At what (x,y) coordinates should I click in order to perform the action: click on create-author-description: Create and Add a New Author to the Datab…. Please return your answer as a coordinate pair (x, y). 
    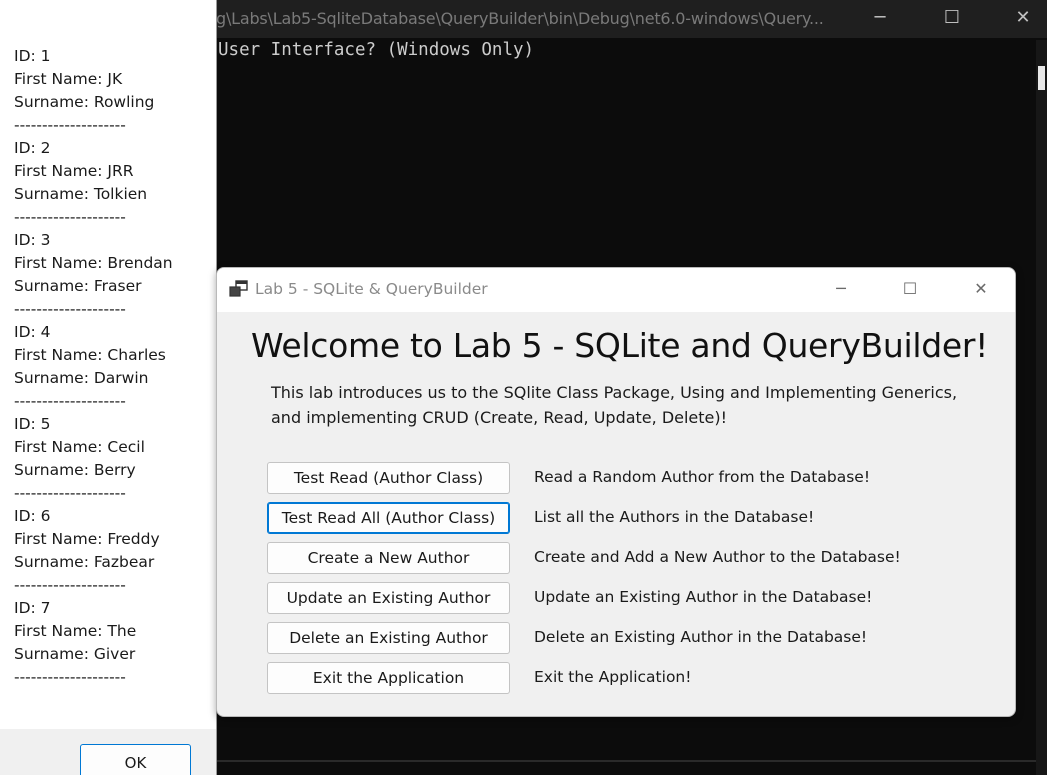
    Looking at the image, I should click on (717, 557).